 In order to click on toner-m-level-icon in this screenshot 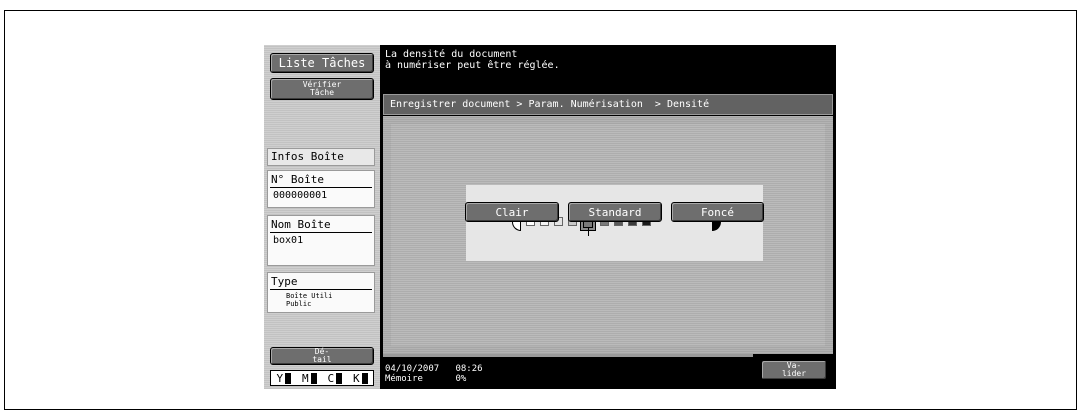, I will do `click(313, 378)`.